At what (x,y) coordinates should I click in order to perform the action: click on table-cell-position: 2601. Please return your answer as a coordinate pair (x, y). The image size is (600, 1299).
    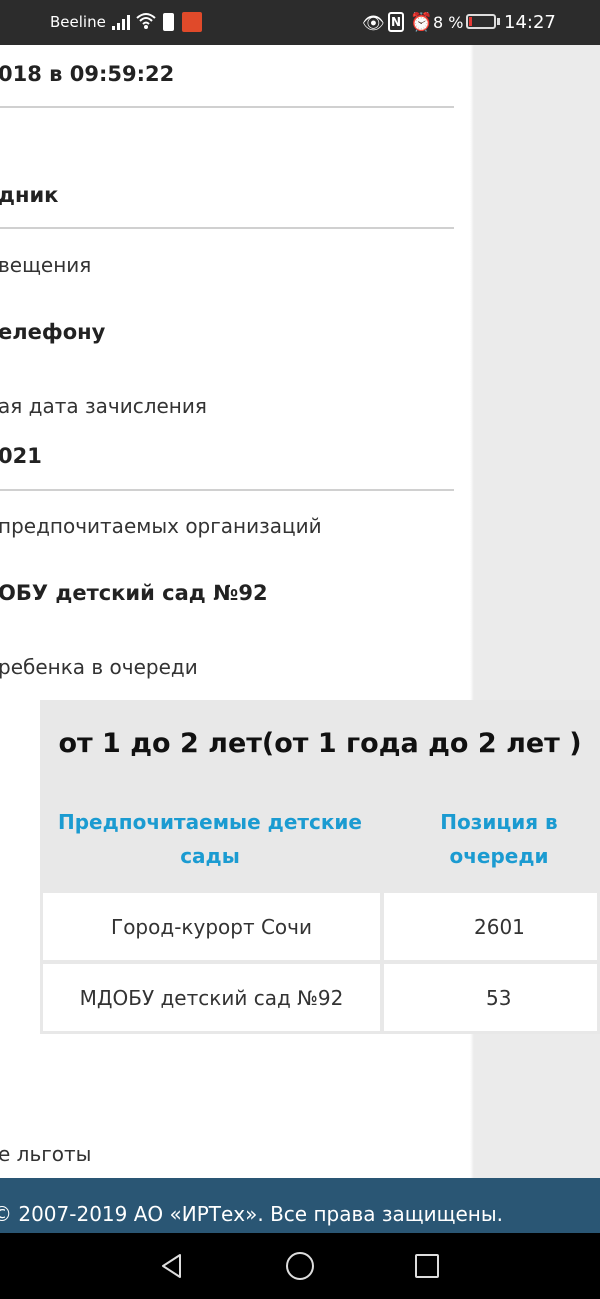
    Looking at the image, I should click on (490, 926).